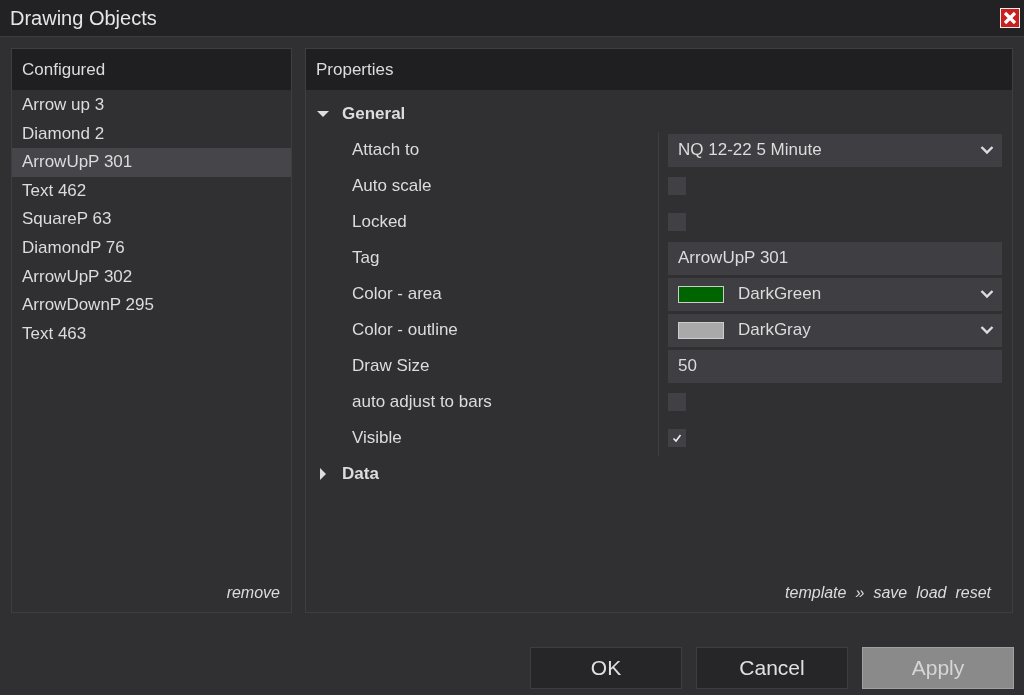 The width and height of the screenshot is (1024, 695). What do you see at coordinates (151, 305) in the screenshot?
I see `list-item: ArrowDownP 295` at bounding box center [151, 305].